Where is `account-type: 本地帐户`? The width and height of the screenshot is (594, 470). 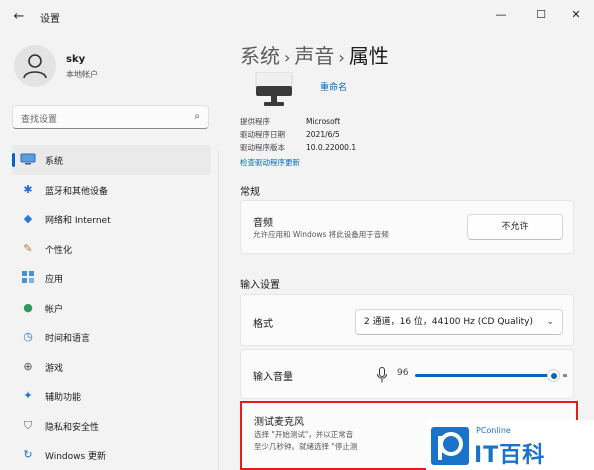
account-type: 本地帐户 is located at coordinates (82, 74).